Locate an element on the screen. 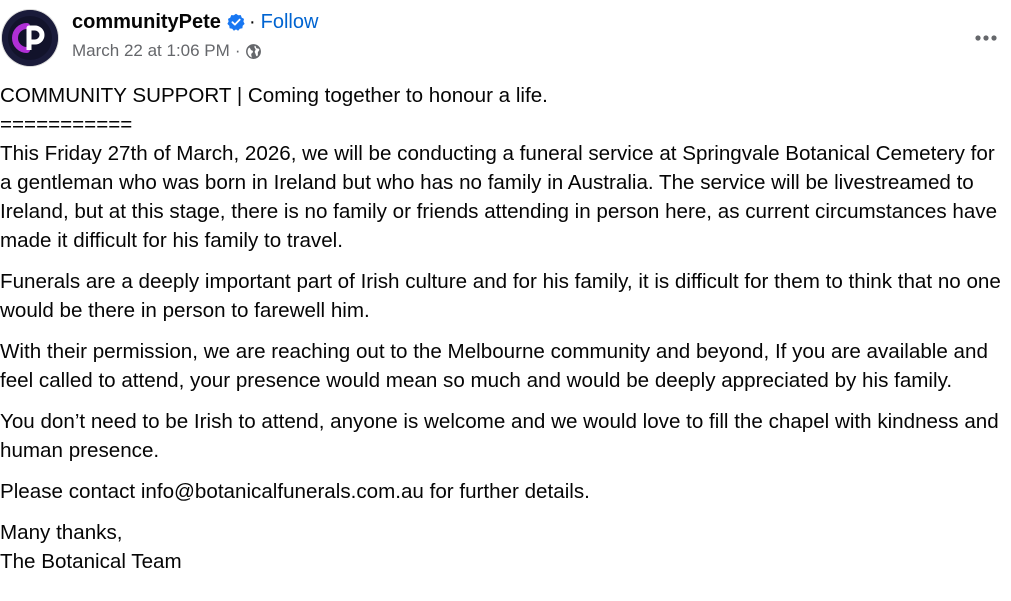 The width and height of the screenshot is (1011, 601). author-name: communityPete is located at coordinates (146, 22).